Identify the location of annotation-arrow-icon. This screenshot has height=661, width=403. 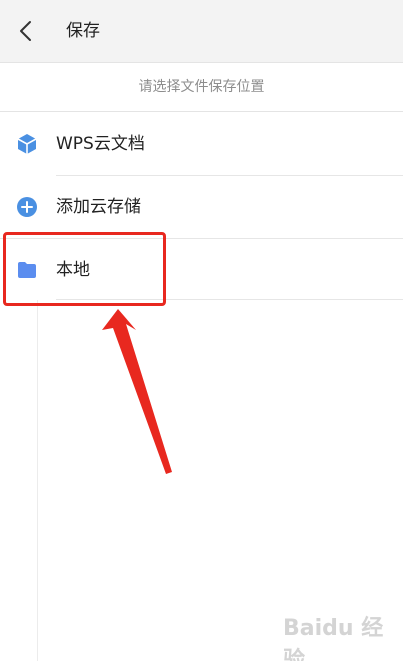
(137, 391).